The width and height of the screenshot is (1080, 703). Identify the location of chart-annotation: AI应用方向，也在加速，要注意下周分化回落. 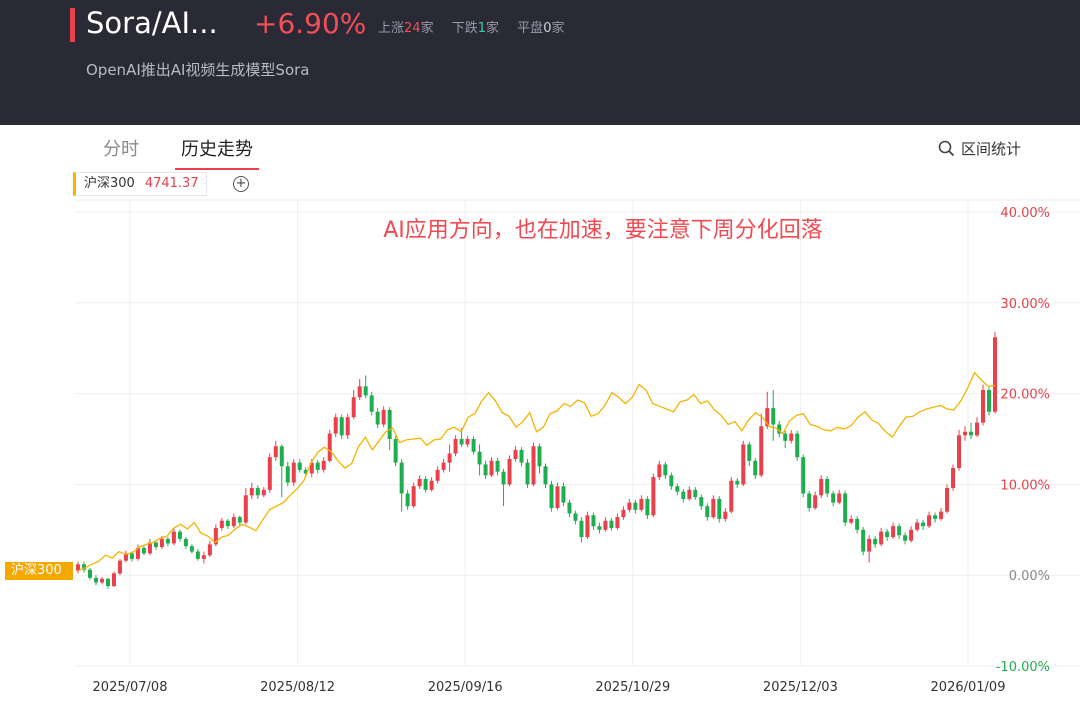
(603, 230).